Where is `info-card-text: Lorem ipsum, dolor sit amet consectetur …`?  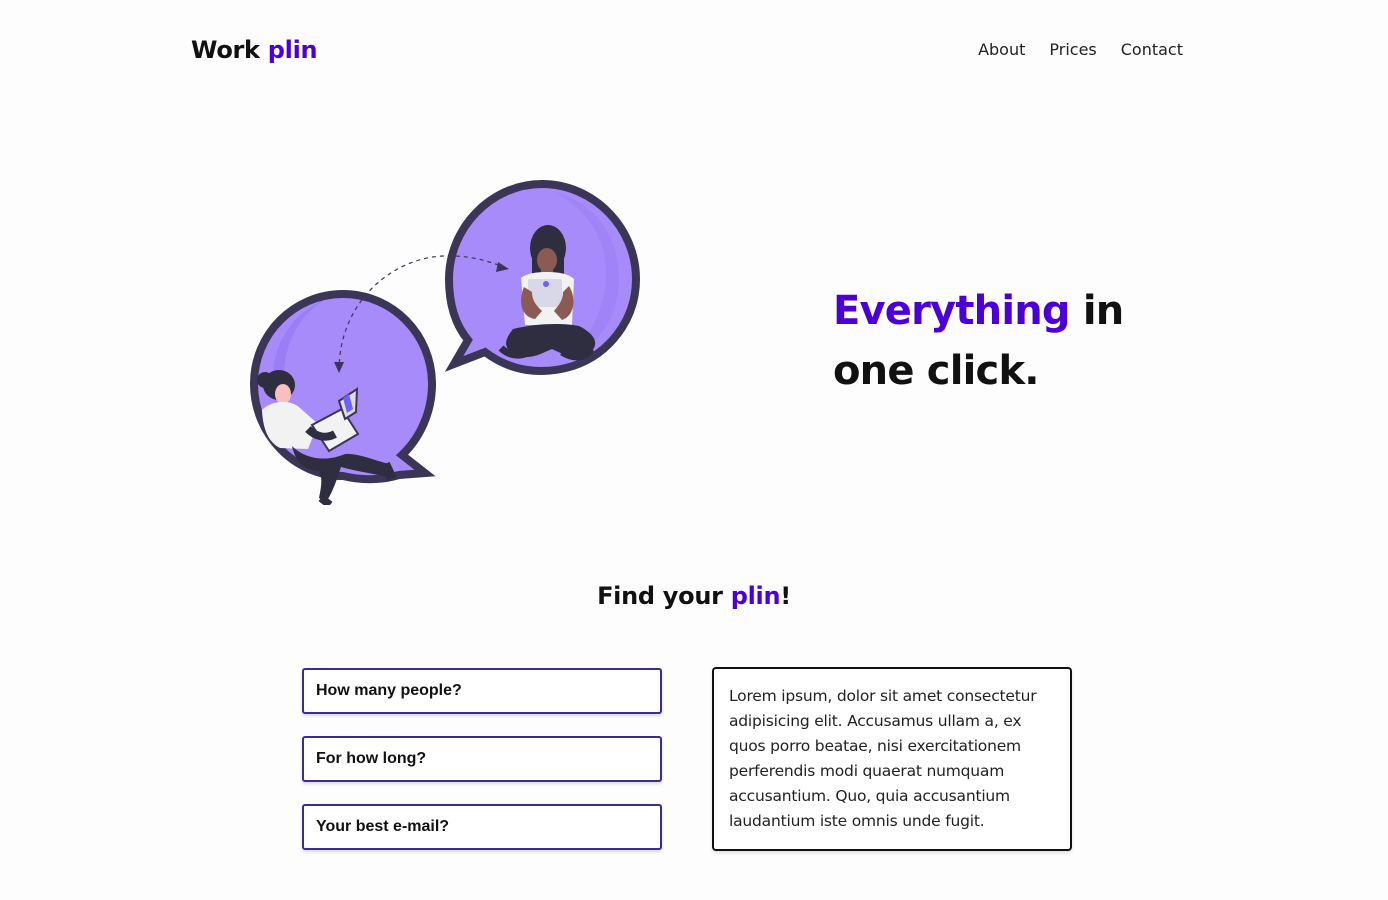
info-card-text: Lorem ipsum, dolor sit amet consectetur … is located at coordinates (883, 758).